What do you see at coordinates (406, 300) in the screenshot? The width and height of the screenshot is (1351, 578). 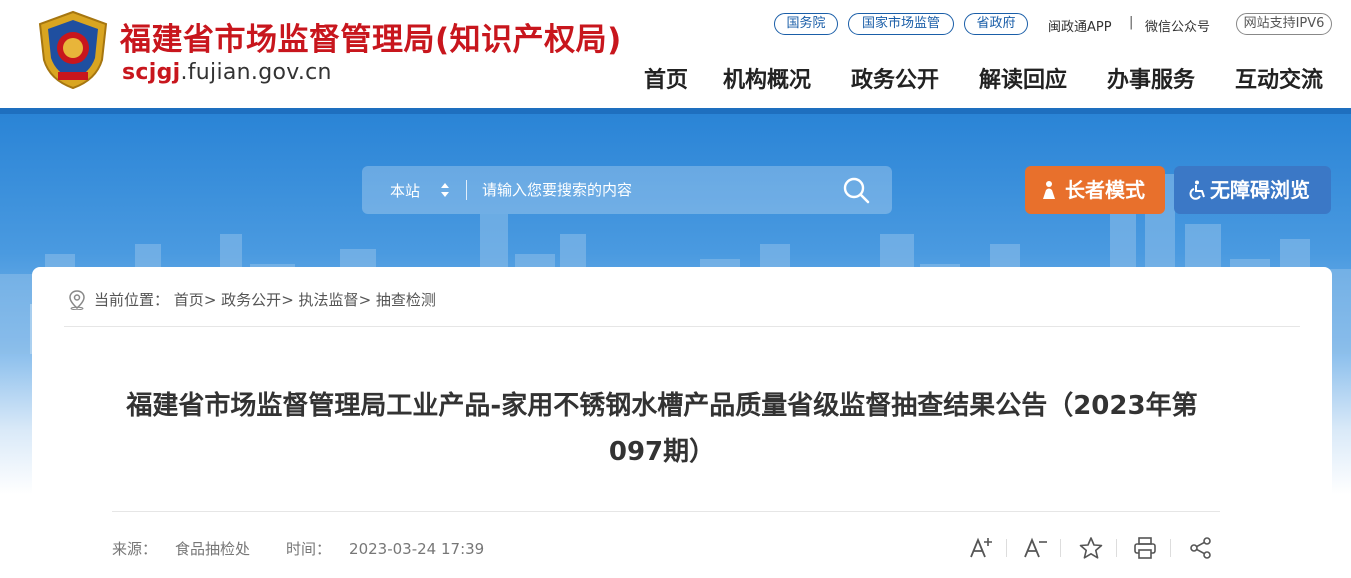 I see `breadcrumb-sampling-inspection: 抽查检测` at bounding box center [406, 300].